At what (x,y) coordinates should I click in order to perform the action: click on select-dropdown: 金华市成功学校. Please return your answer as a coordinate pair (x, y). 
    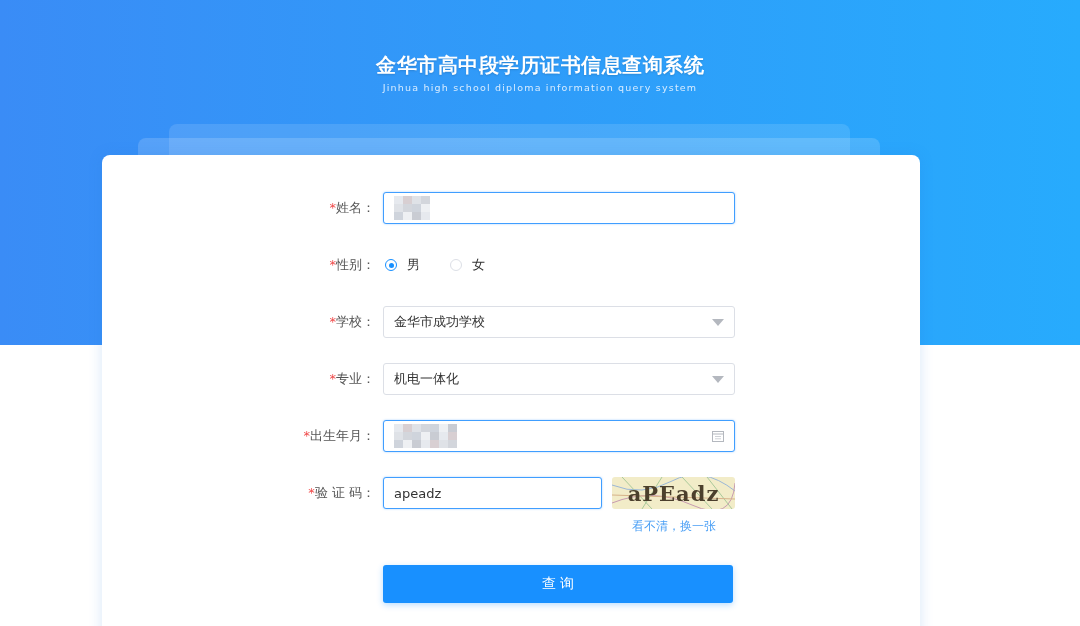
    Looking at the image, I should click on (559, 322).